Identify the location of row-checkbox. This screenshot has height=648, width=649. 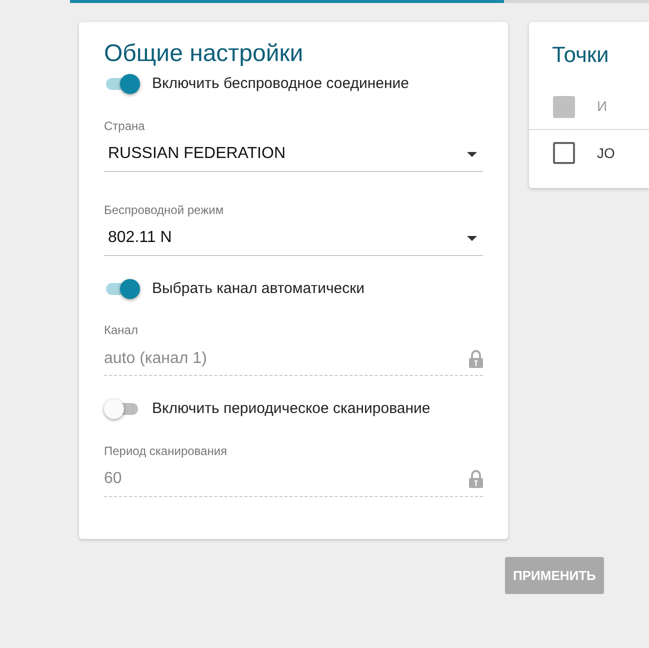
(564, 153).